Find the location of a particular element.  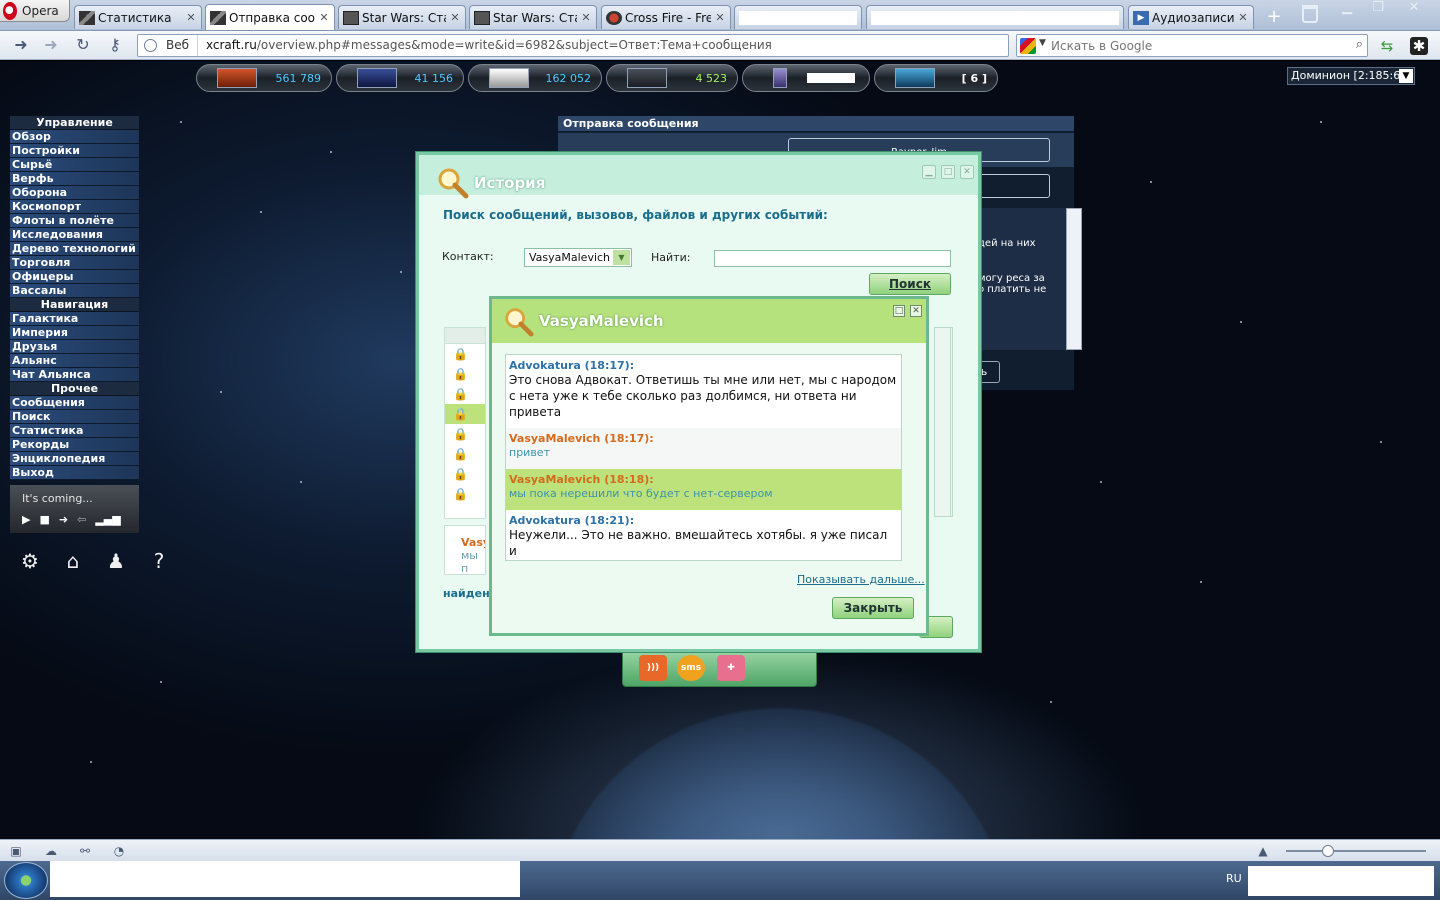

zoom-handle is located at coordinates (1328, 851).